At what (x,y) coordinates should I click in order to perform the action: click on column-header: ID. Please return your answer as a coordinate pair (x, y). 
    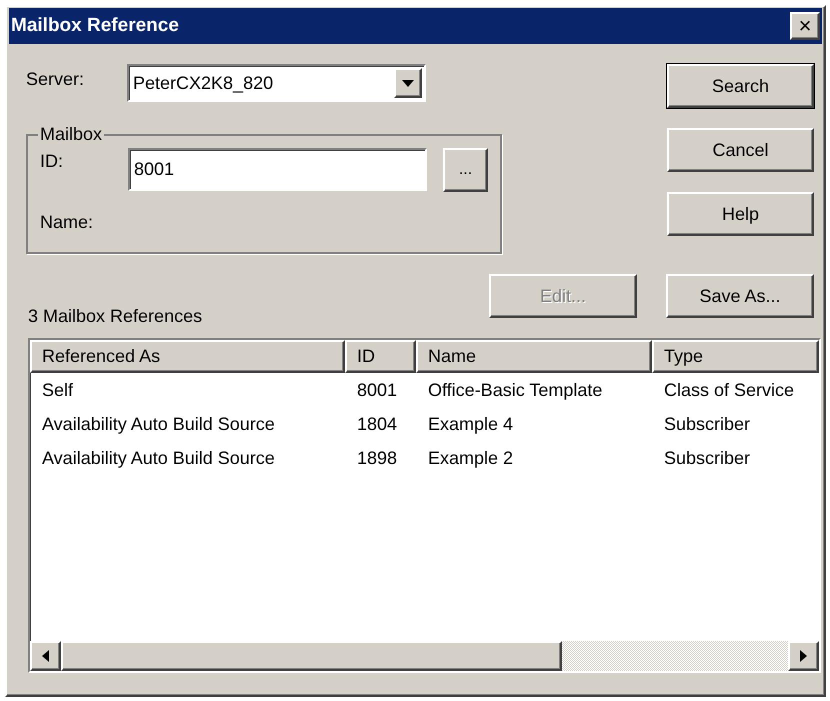
    Looking at the image, I should click on (380, 356).